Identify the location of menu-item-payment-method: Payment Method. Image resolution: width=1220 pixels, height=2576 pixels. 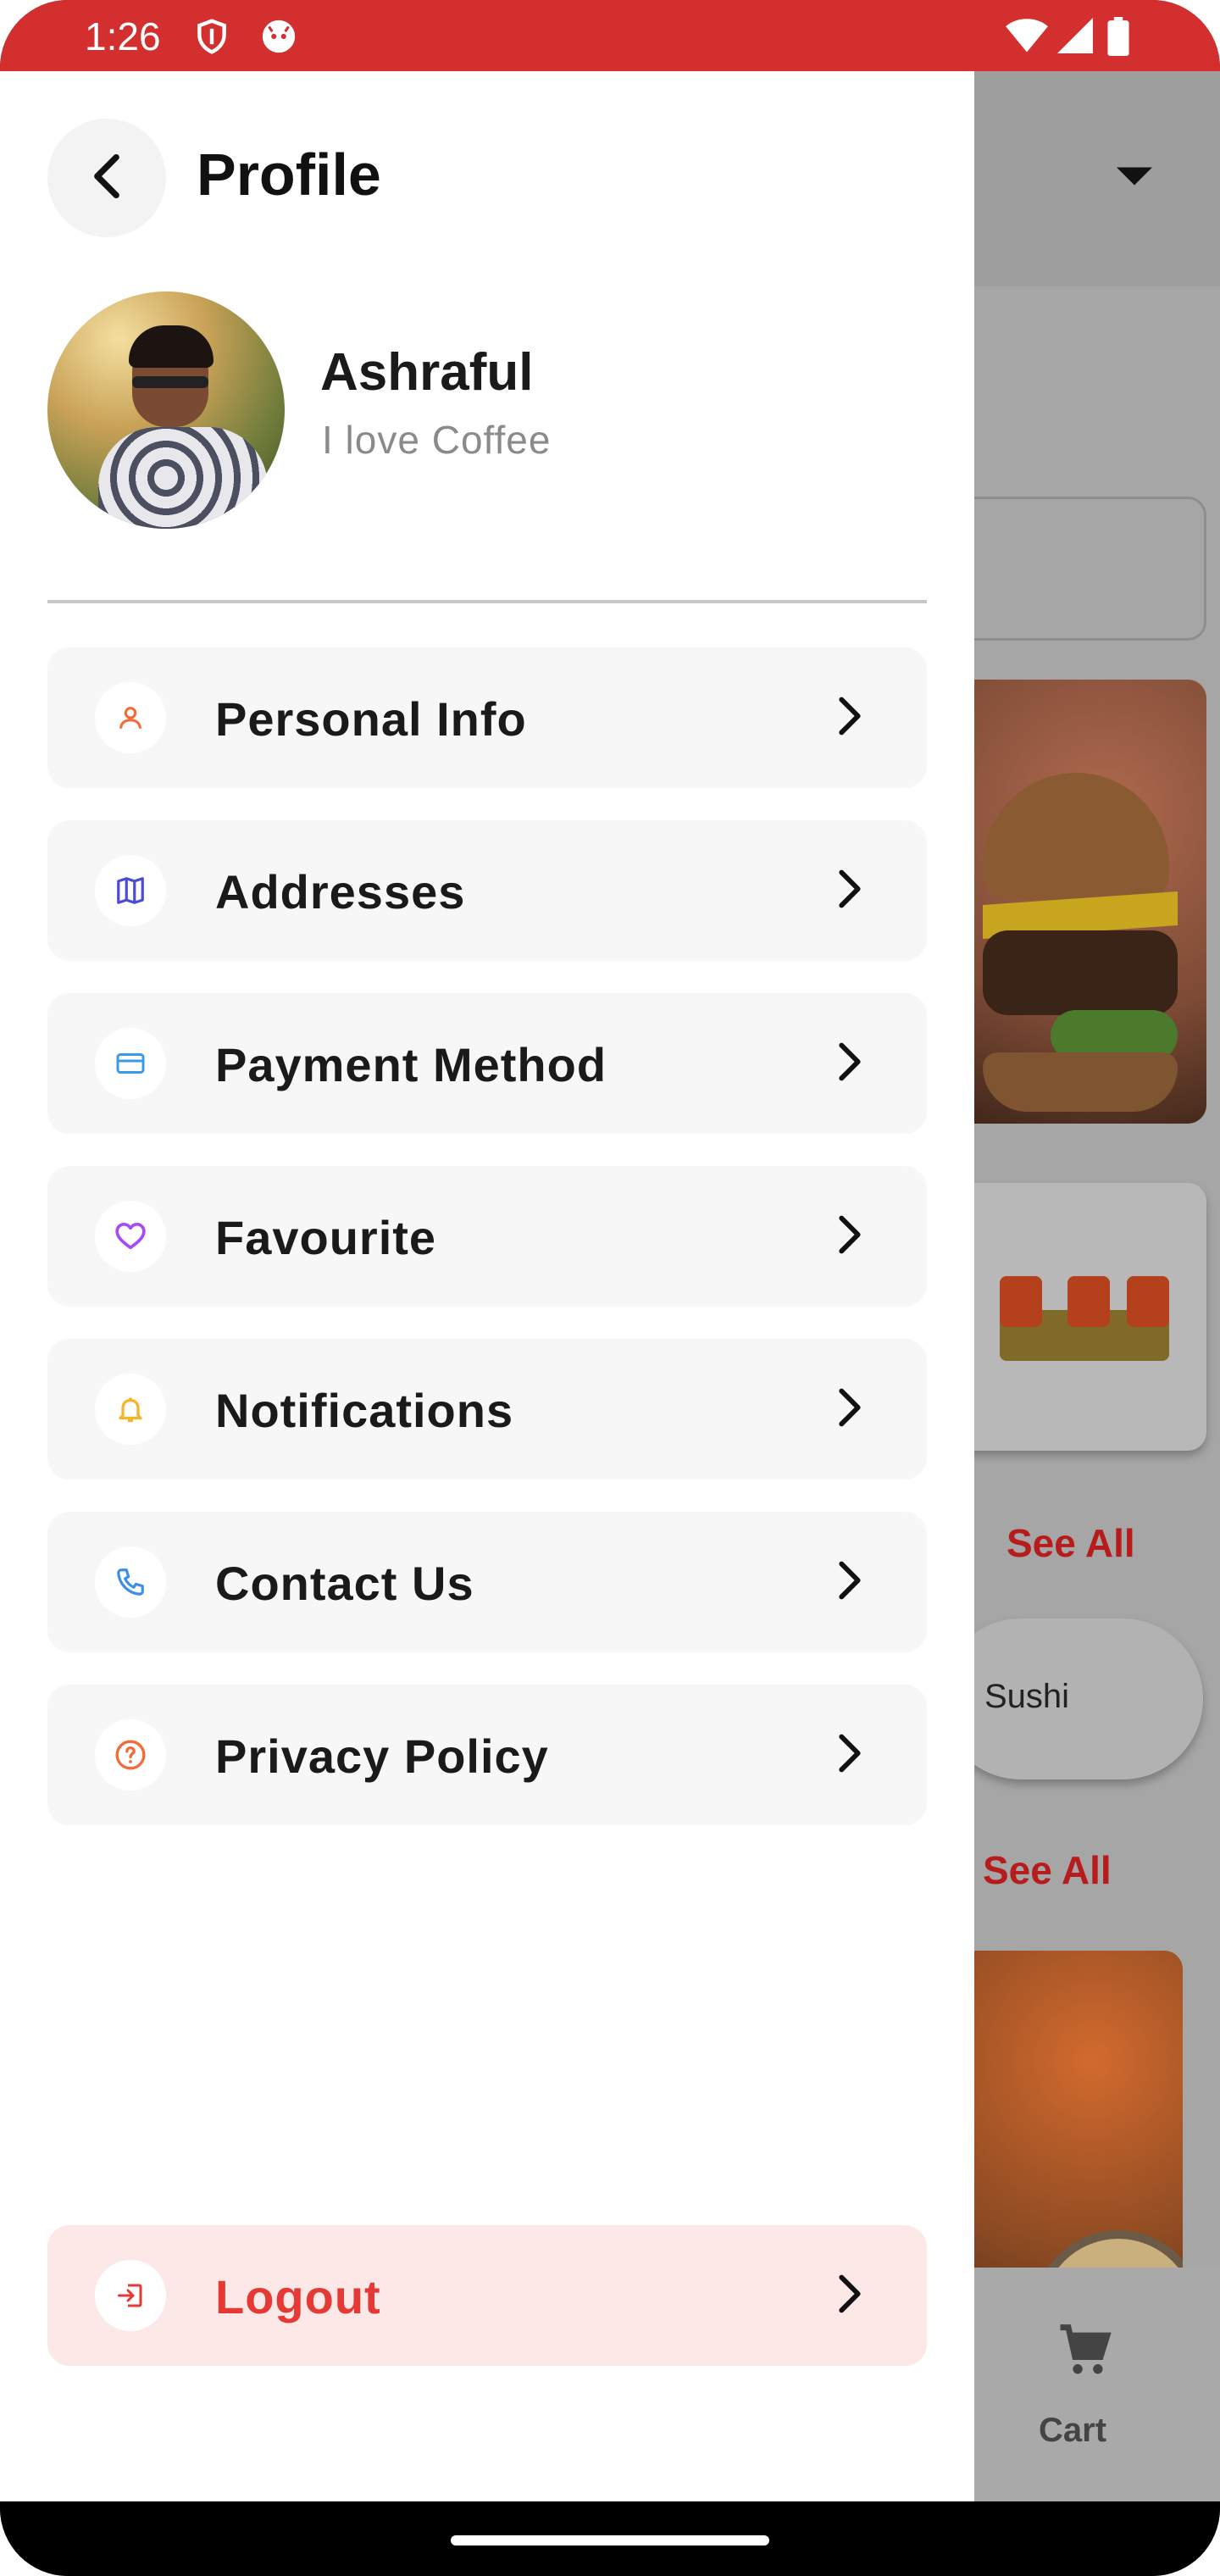
(487, 1063).